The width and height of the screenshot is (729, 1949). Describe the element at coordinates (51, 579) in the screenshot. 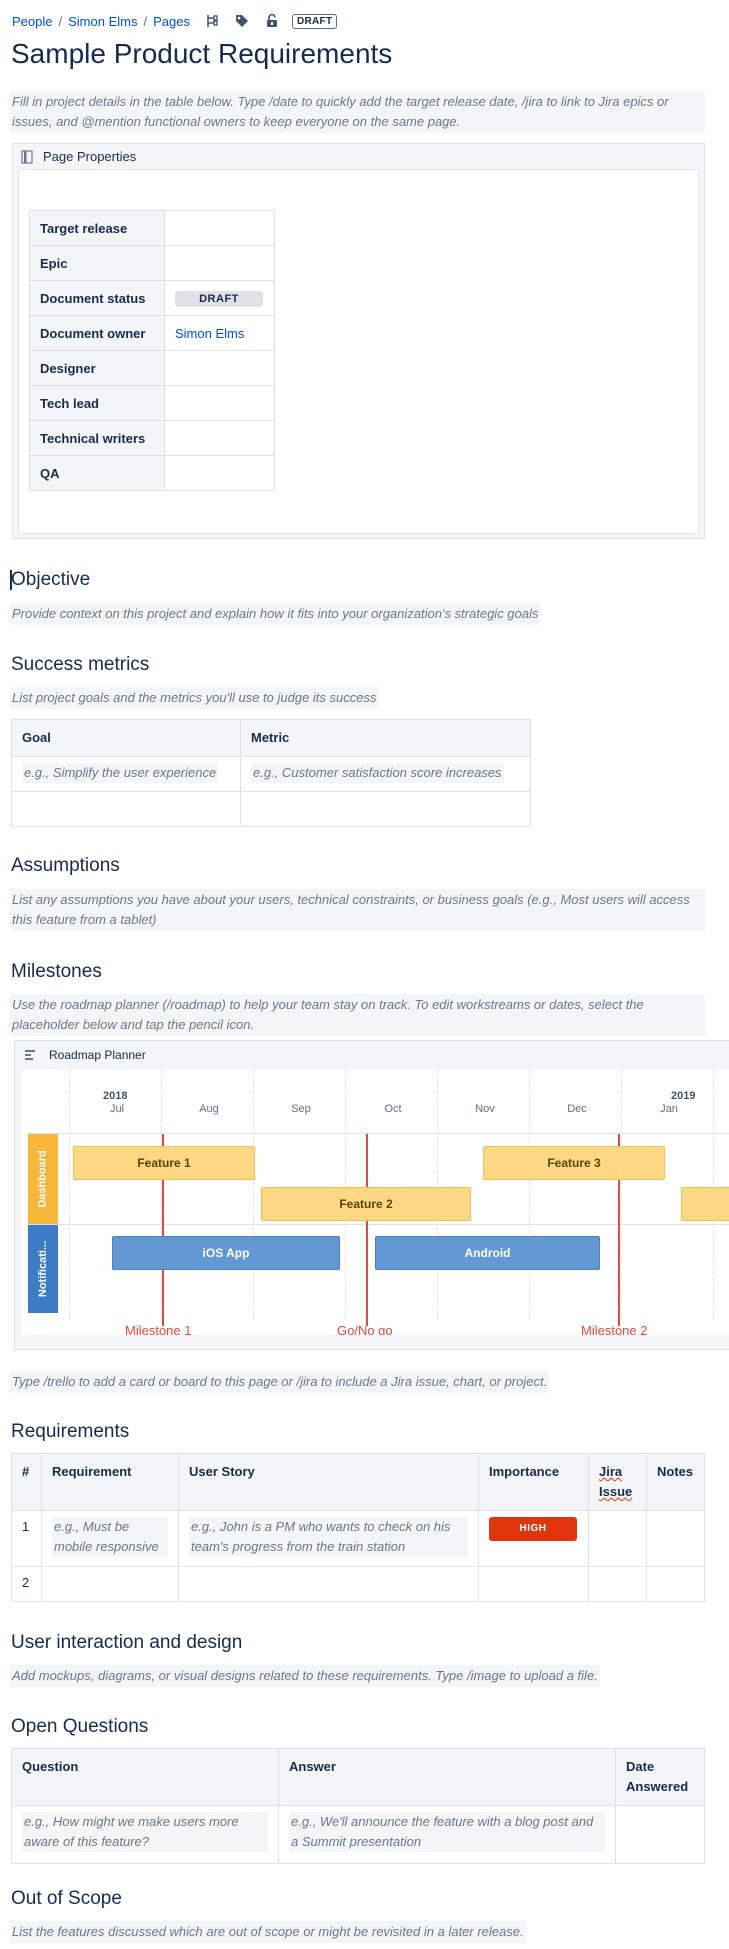

I see `heading-objective: Objective` at that location.